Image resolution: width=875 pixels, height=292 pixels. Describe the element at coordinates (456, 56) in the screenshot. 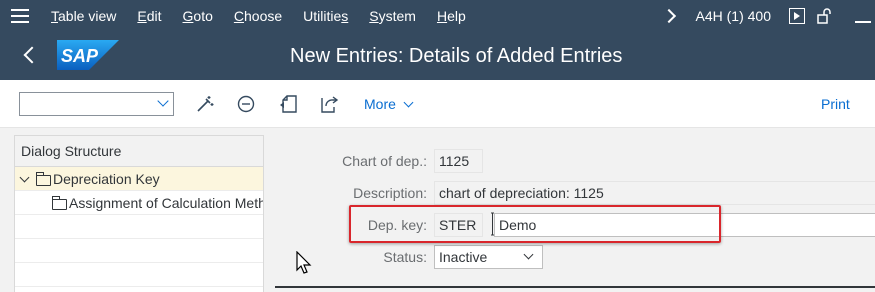

I see `page-title: New Entries: Details of Added Entries` at that location.